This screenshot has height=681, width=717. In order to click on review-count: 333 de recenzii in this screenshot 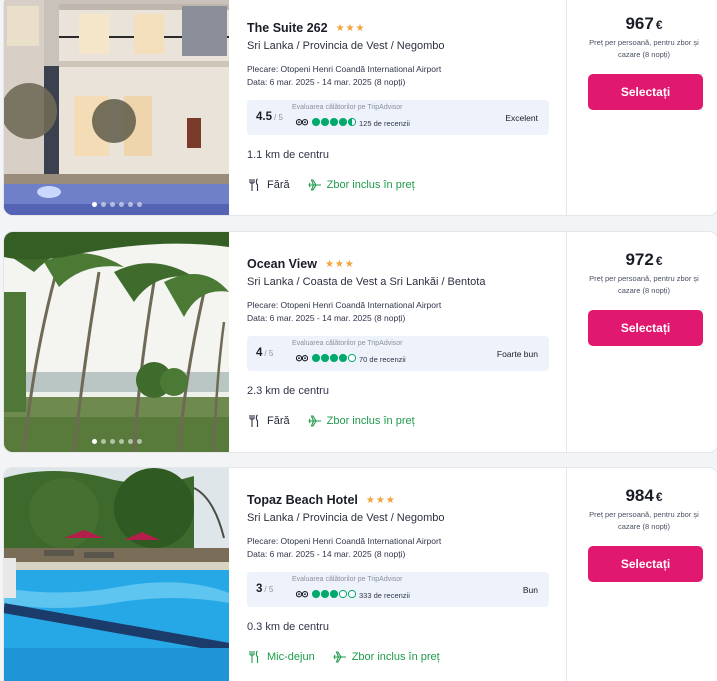, I will do `click(384, 595)`.